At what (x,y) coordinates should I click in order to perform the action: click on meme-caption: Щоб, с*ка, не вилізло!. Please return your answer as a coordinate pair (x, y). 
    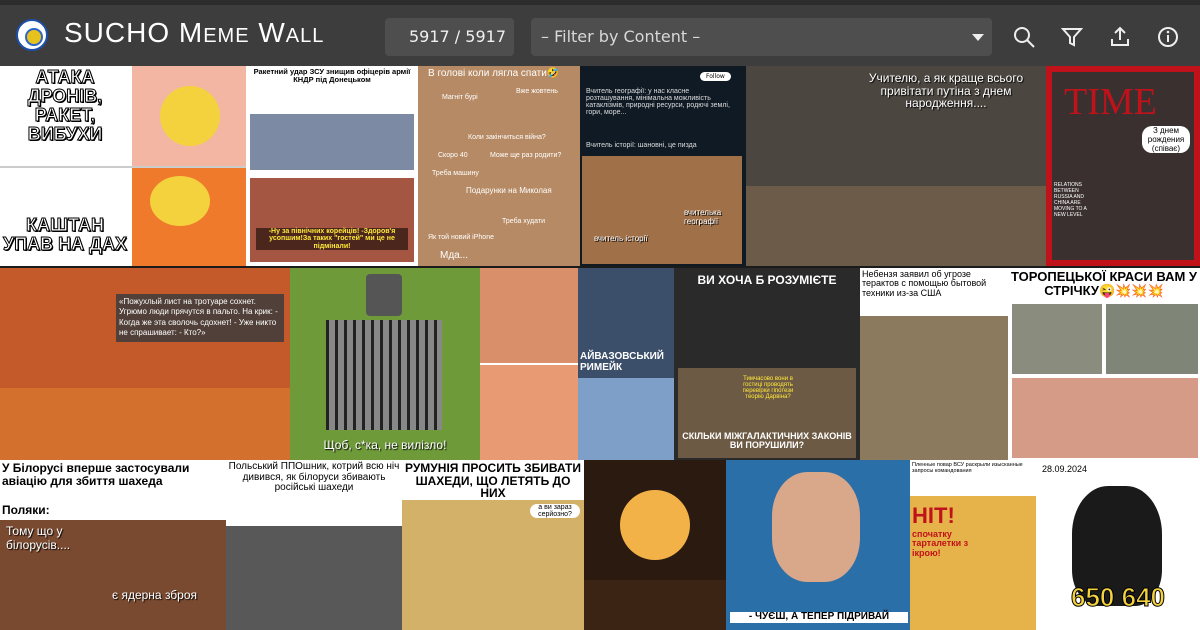
    Looking at the image, I should click on (385, 445).